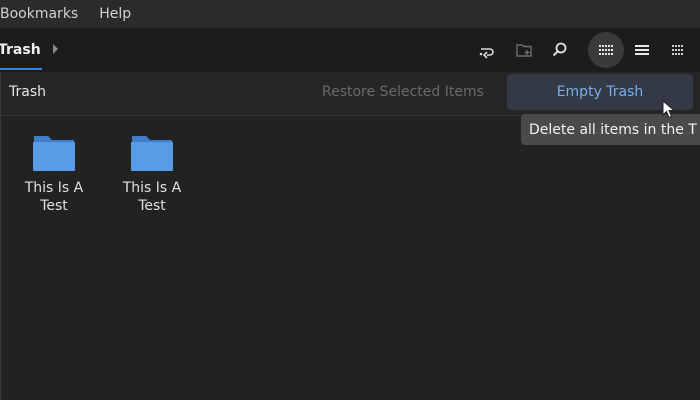  Describe the element at coordinates (55, 49) in the screenshot. I see `breadcrumb-next-icon` at that location.